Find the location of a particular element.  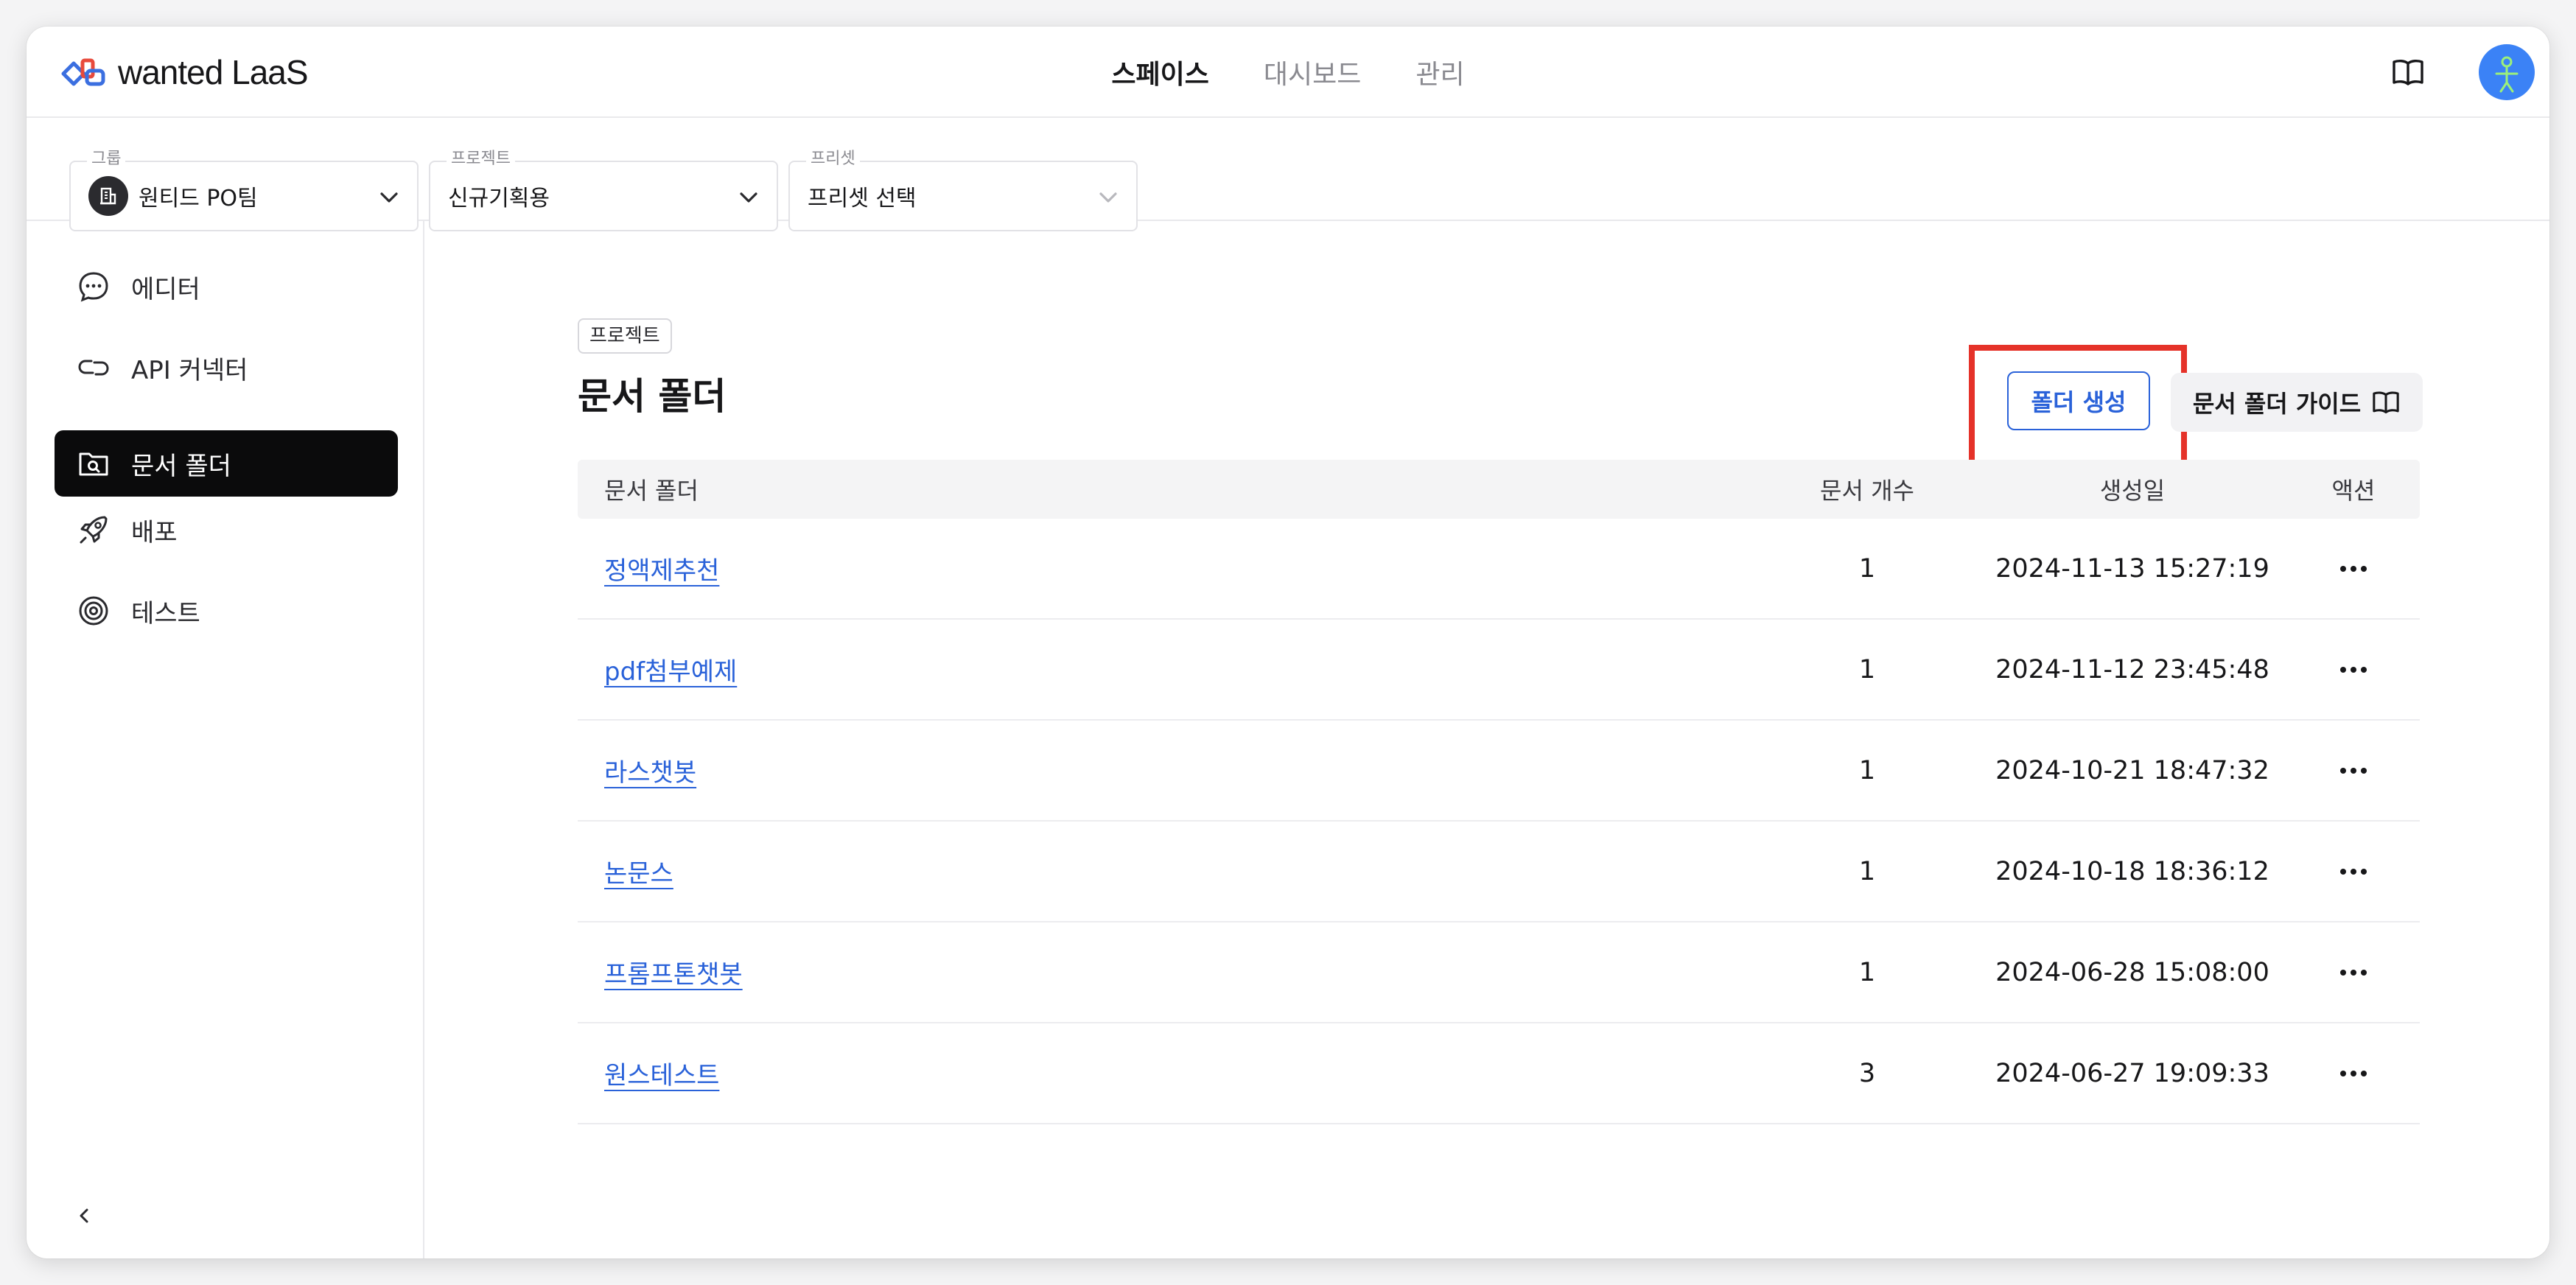

preset-select-value: 프리셋 선택 is located at coordinates (863, 199).